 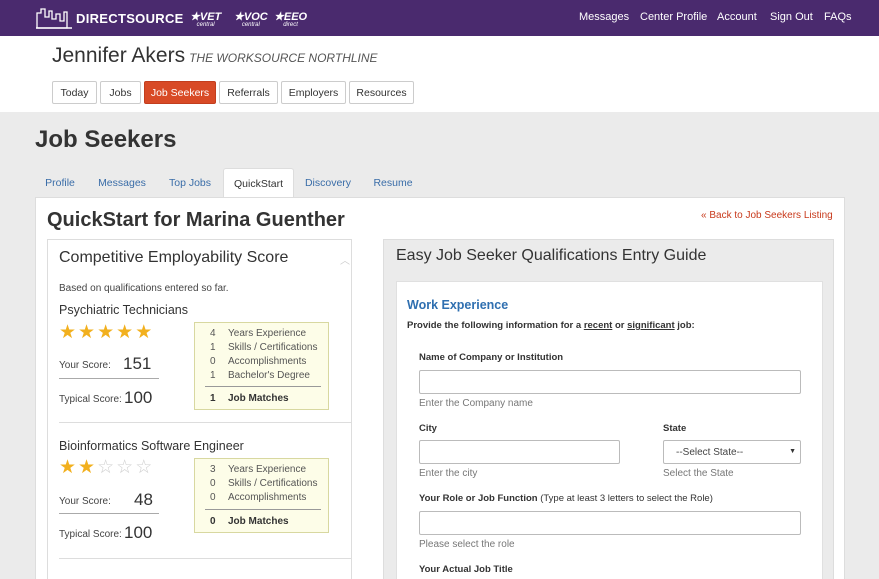 What do you see at coordinates (466, 569) in the screenshot?
I see `actual-job-title-label: Your Actual Job Title` at bounding box center [466, 569].